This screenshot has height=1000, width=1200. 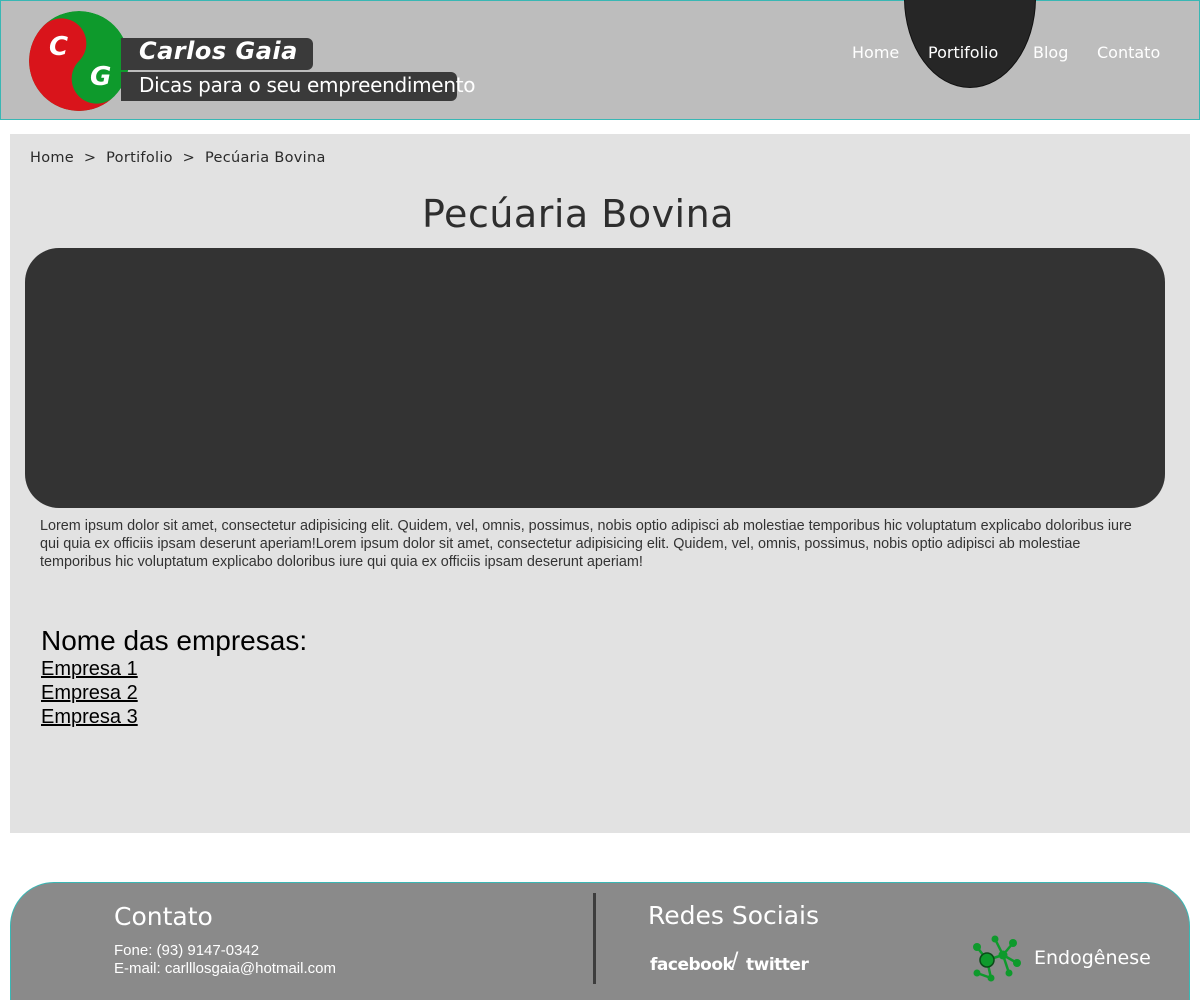 I want to click on nav-item-blog: Blog, so click(x=1050, y=52).